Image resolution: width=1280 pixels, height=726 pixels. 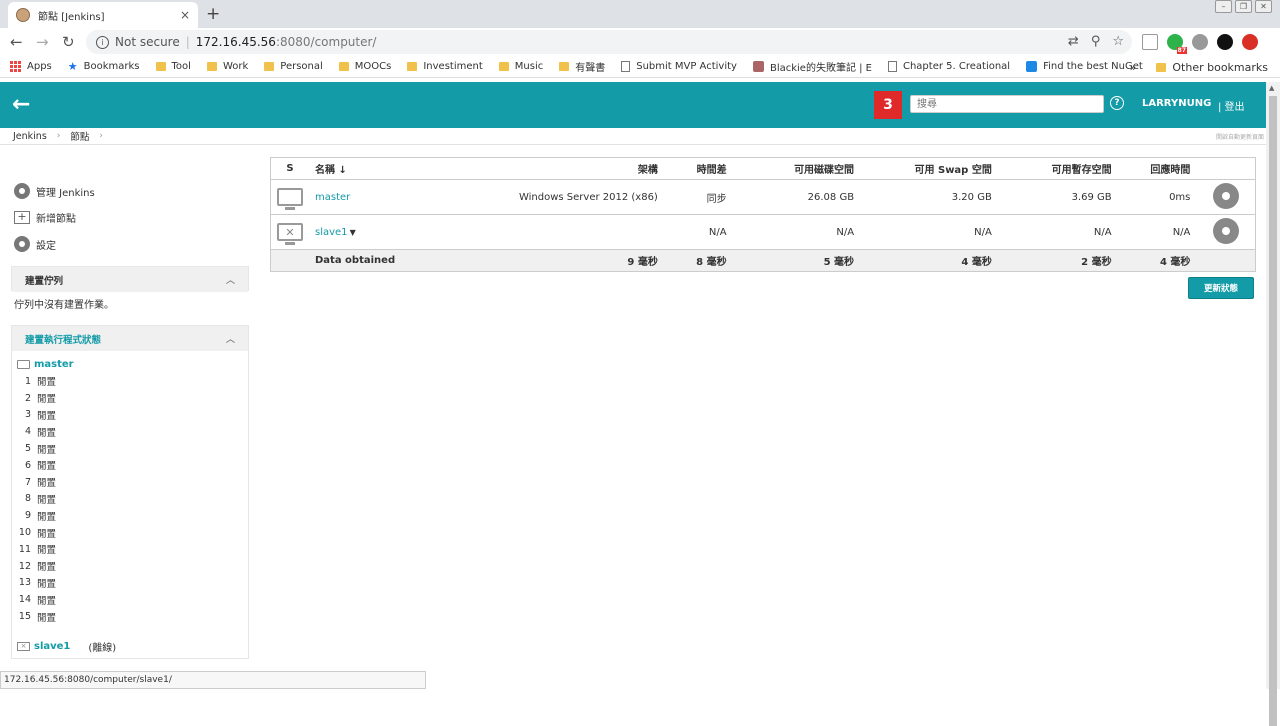 I want to click on profile-avatar, so click(x=1225, y=42).